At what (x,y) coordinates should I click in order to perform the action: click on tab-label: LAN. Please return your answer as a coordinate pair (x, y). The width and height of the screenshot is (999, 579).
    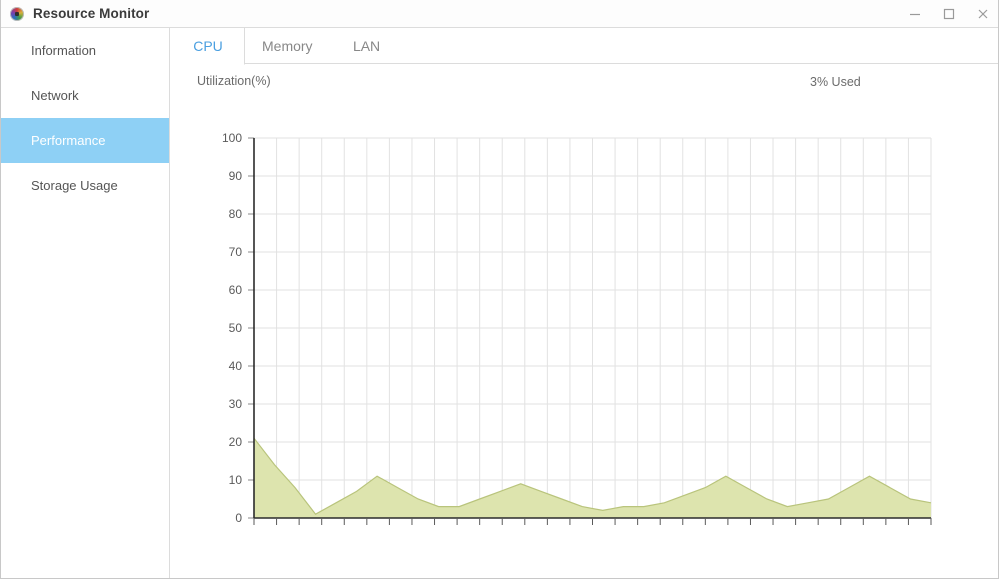
    Looking at the image, I should click on (366, 45).